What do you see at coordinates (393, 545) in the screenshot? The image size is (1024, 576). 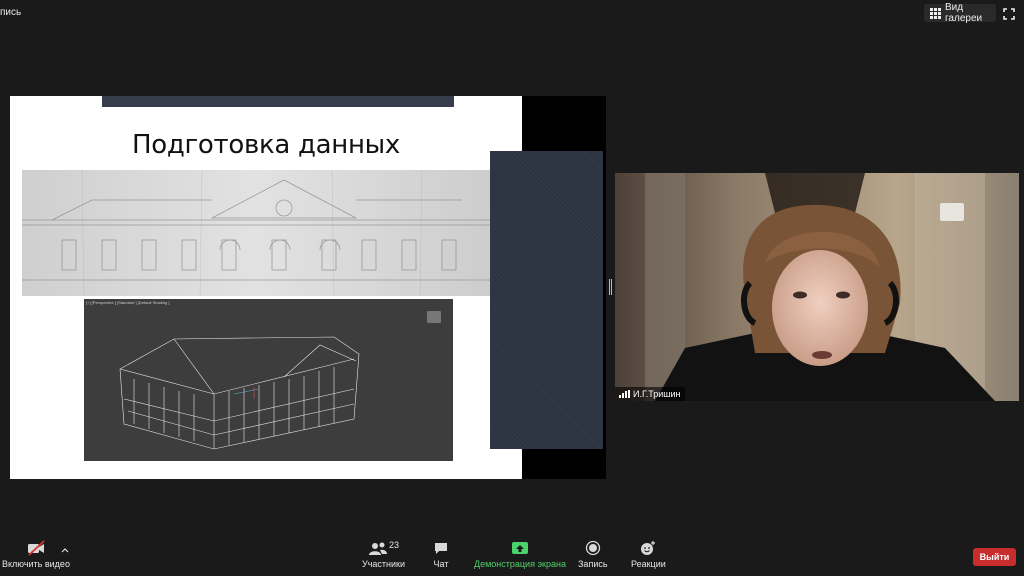 I see `participants-count: 23` at bounding box center [393, 545].